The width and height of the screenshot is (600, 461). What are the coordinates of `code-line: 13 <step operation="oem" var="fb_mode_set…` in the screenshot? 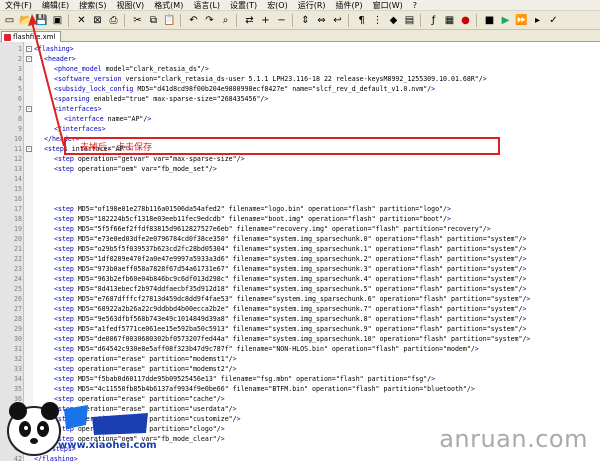 It's located at (300, 169).